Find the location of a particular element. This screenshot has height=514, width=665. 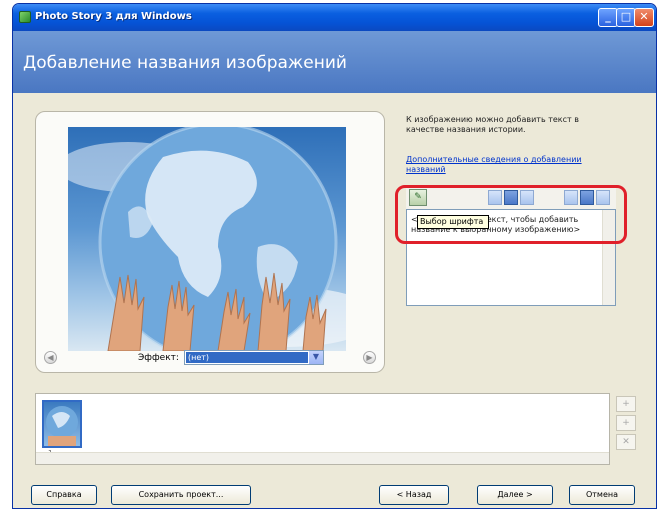

remove-icon: ✕ is located at coordinates (626, 442).